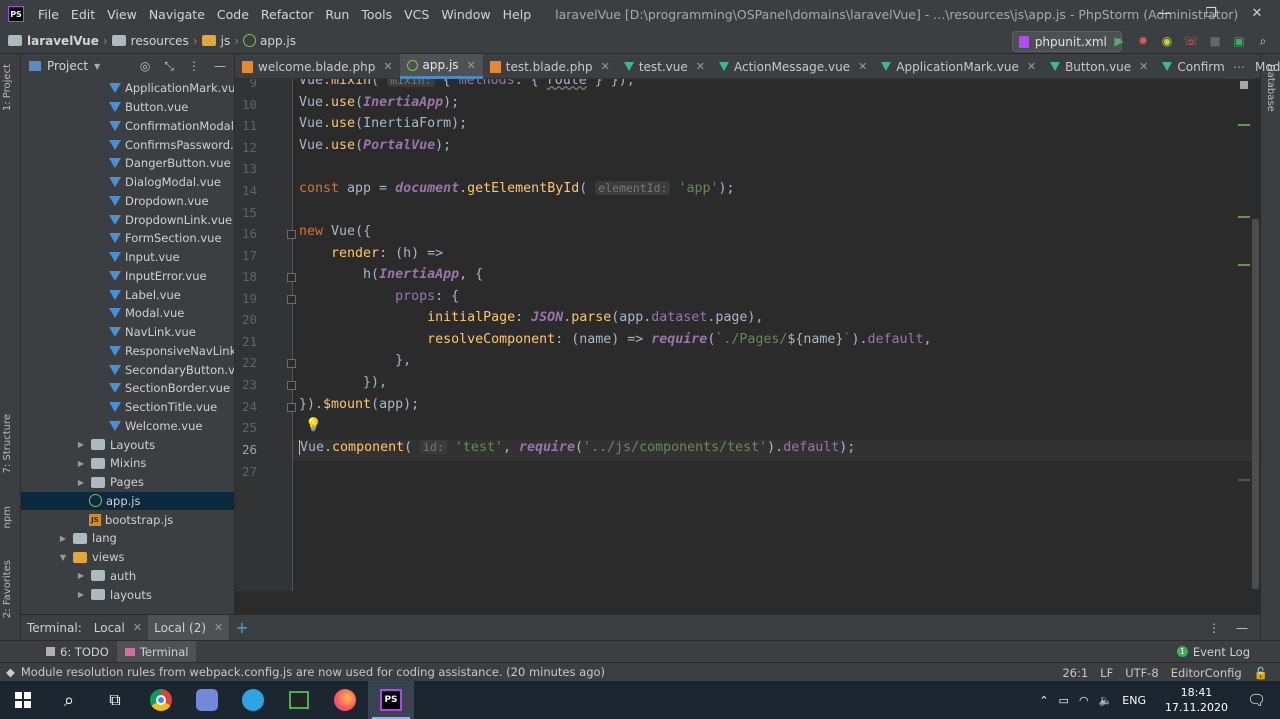  Describe the element at coordinates (48, 14) in the screenshot. I see `menu-item-file: File` at that location.